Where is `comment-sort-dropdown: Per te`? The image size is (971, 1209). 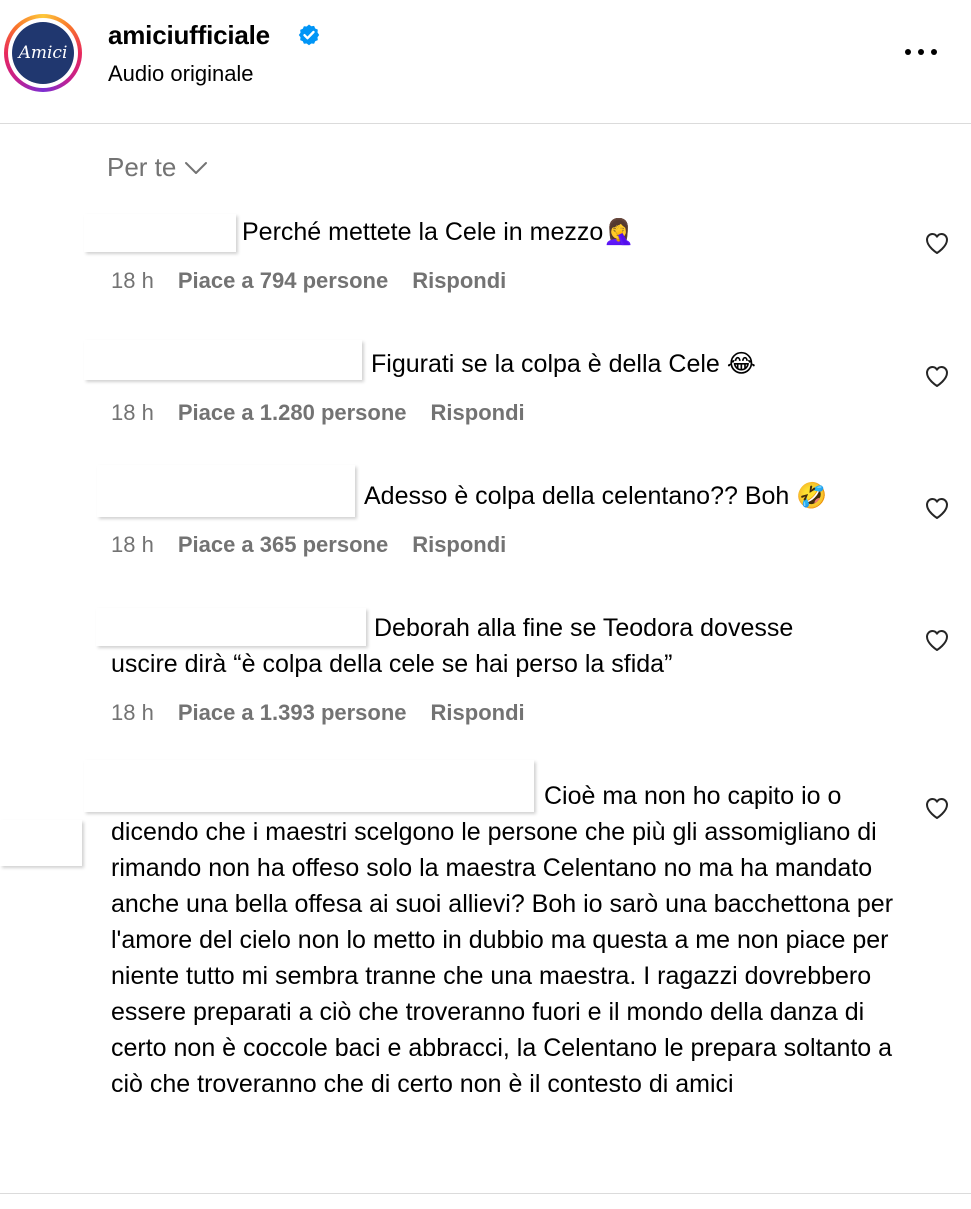 comment-sort-dropdown: Per te is located at coordinates (157, 167).